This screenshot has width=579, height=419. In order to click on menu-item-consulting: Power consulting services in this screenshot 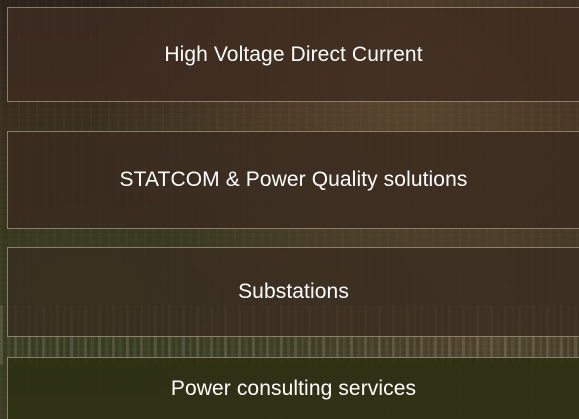, I will do `click(293, 388)`.